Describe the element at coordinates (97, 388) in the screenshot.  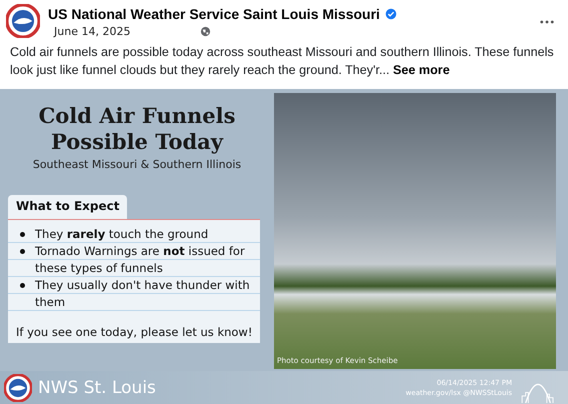
I see `office-name: NWS St. Louis` at that location.